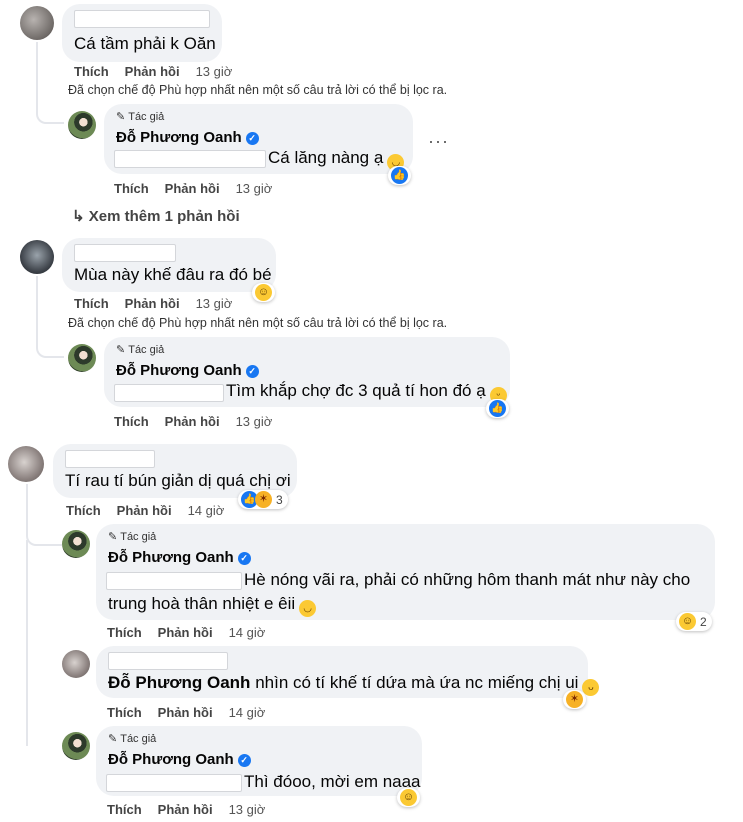 This screenshot has height=822, width=743. Describe the element at coordinates (179, 682) in the screenshot. I see `mention-link: Đỗ Phương Oanh` at that location.